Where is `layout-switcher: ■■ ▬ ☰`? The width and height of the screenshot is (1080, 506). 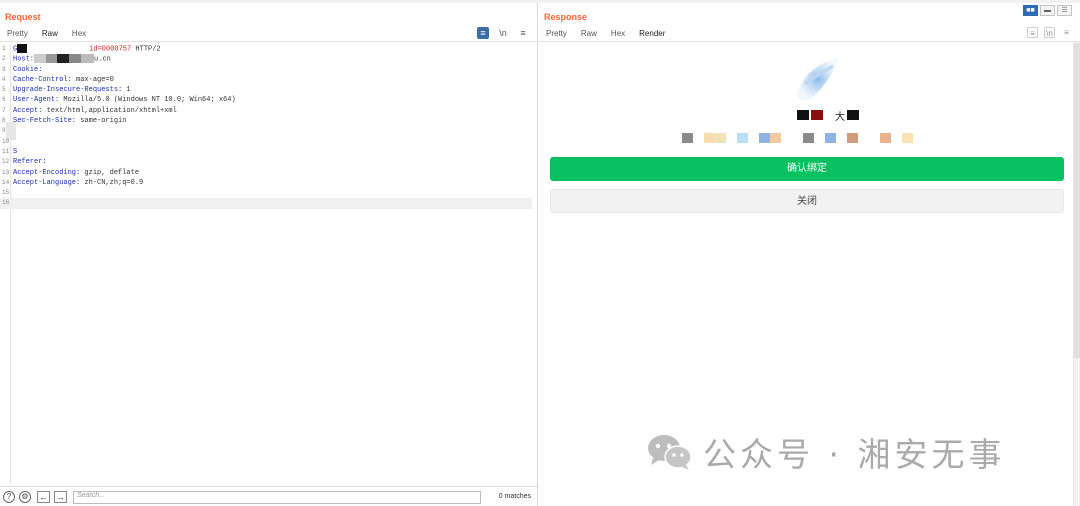 layout-switcher: ■■ ▬ ☰ is located at coordinates (1047, 10).